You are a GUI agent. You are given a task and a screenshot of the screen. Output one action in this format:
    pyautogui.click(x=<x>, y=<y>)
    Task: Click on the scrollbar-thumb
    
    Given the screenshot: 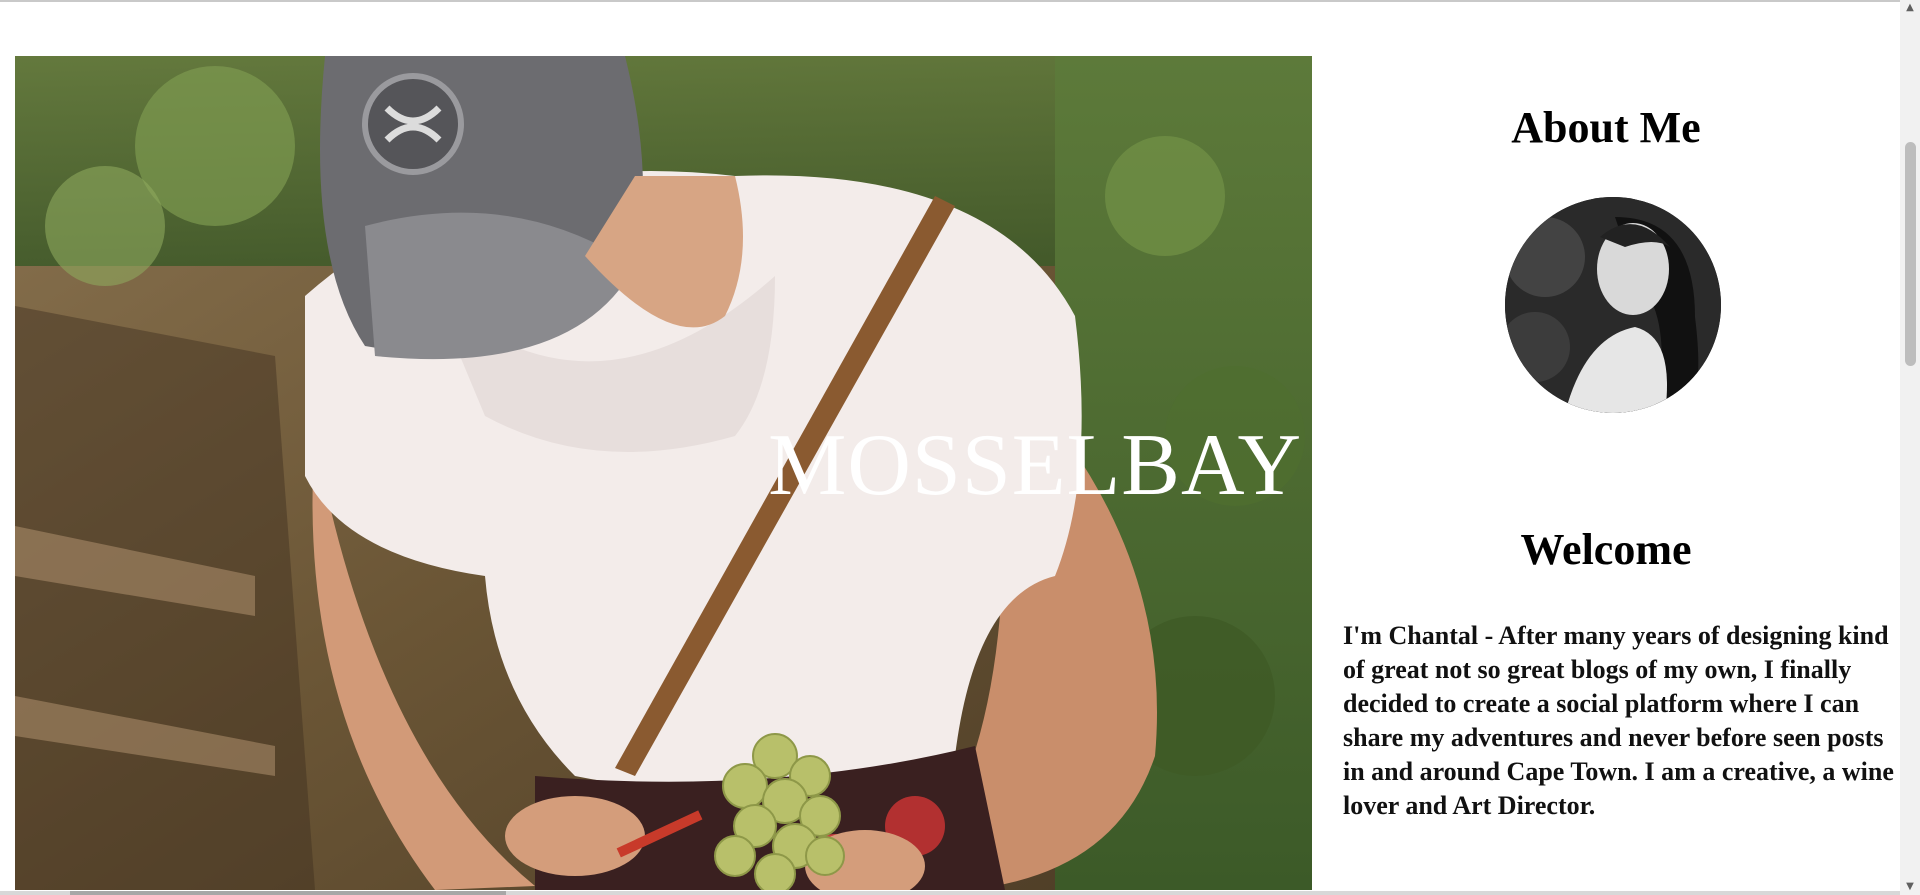 What is the action you would take?
    pyautogui.click(x=1910, y=254)
    